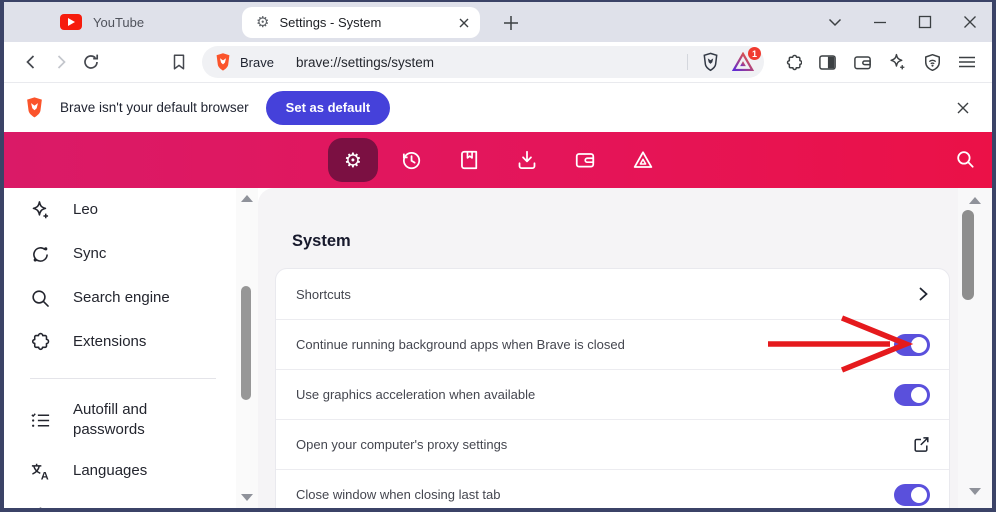  I want to click on brave-shields-icon, so click(710, 62).